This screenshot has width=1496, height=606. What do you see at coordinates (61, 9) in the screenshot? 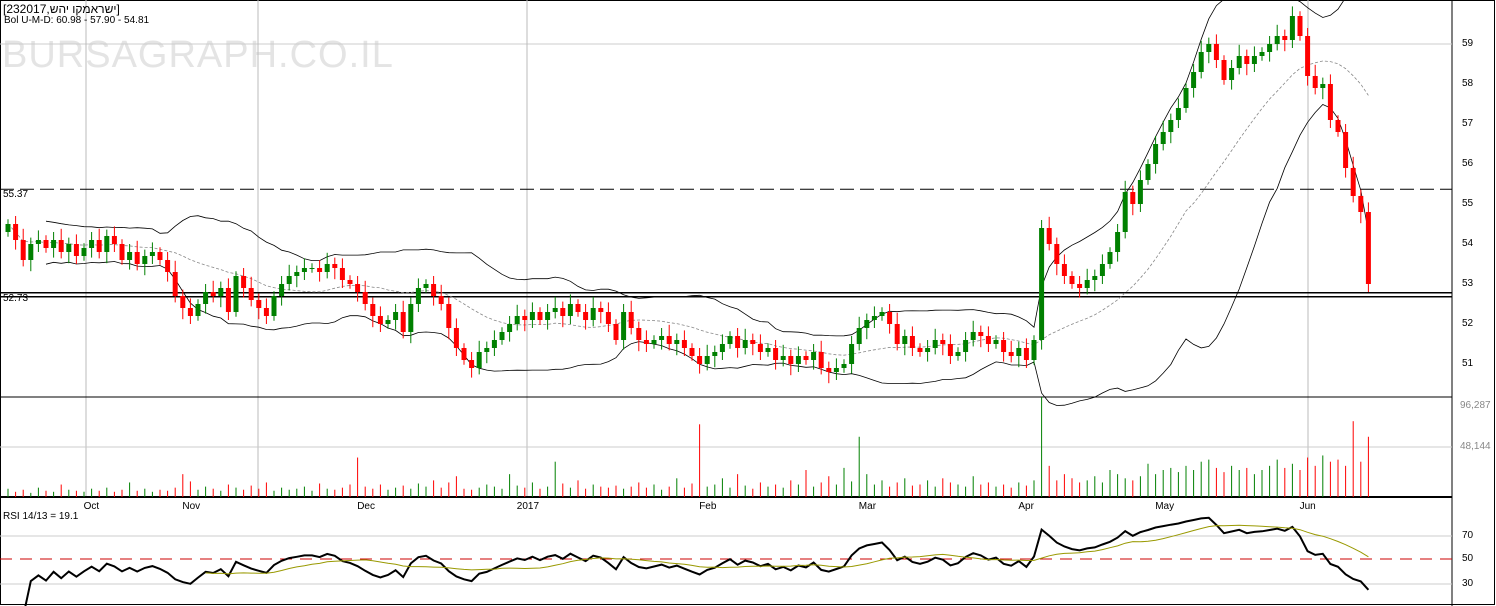
I see `symbol-title: [232017,ישראמקו יהש]` at bounding box center [61, 9].